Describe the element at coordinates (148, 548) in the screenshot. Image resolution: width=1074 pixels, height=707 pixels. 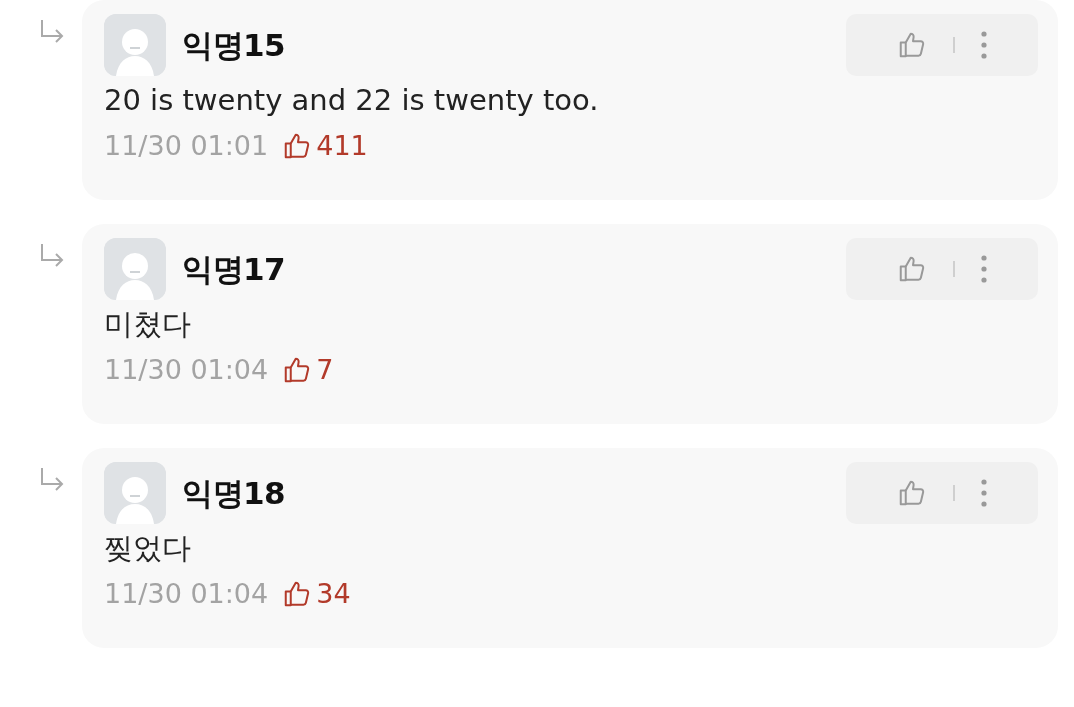
I see `comment-text: 찢었다` at that location.